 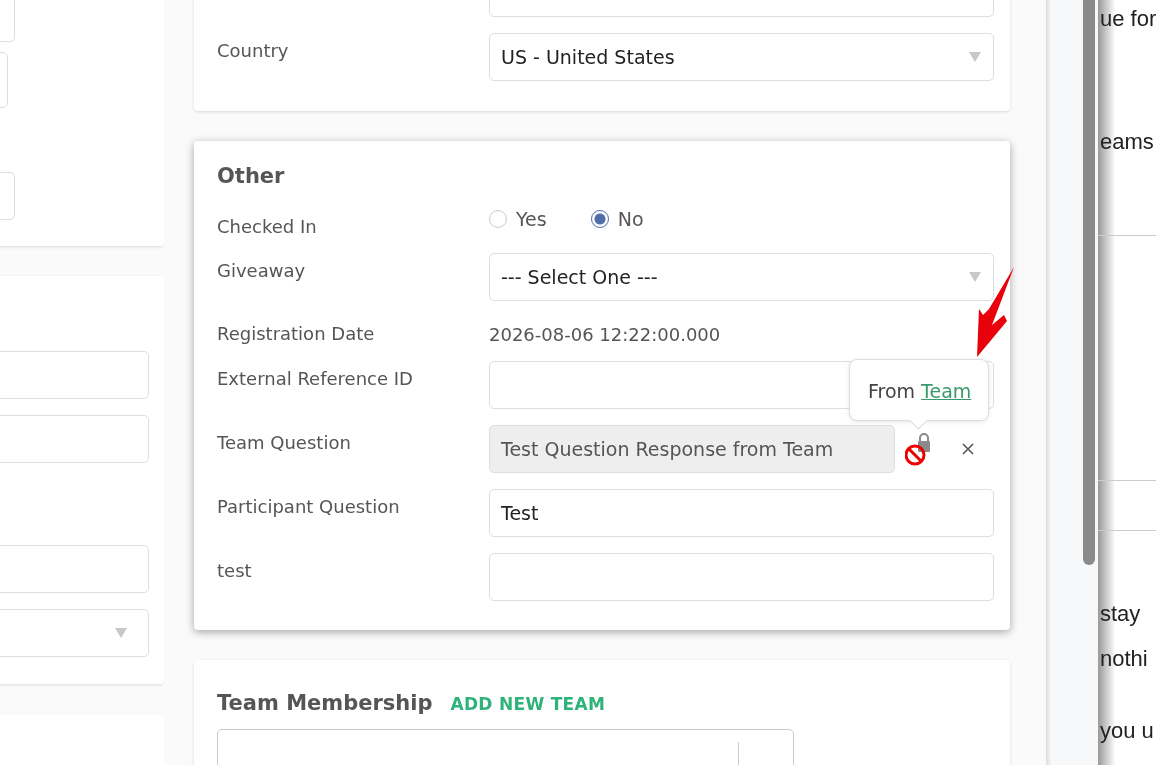 What do you see at coordinates (315, 378) in the screenshot?
I see `field-label: External Reference ID` at bounding box center [315, 378].